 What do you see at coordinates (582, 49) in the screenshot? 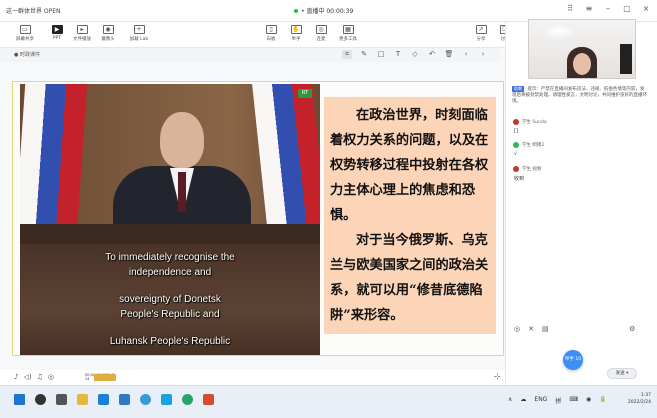
I see `webcam-preview` at bounding box center [582, 49].